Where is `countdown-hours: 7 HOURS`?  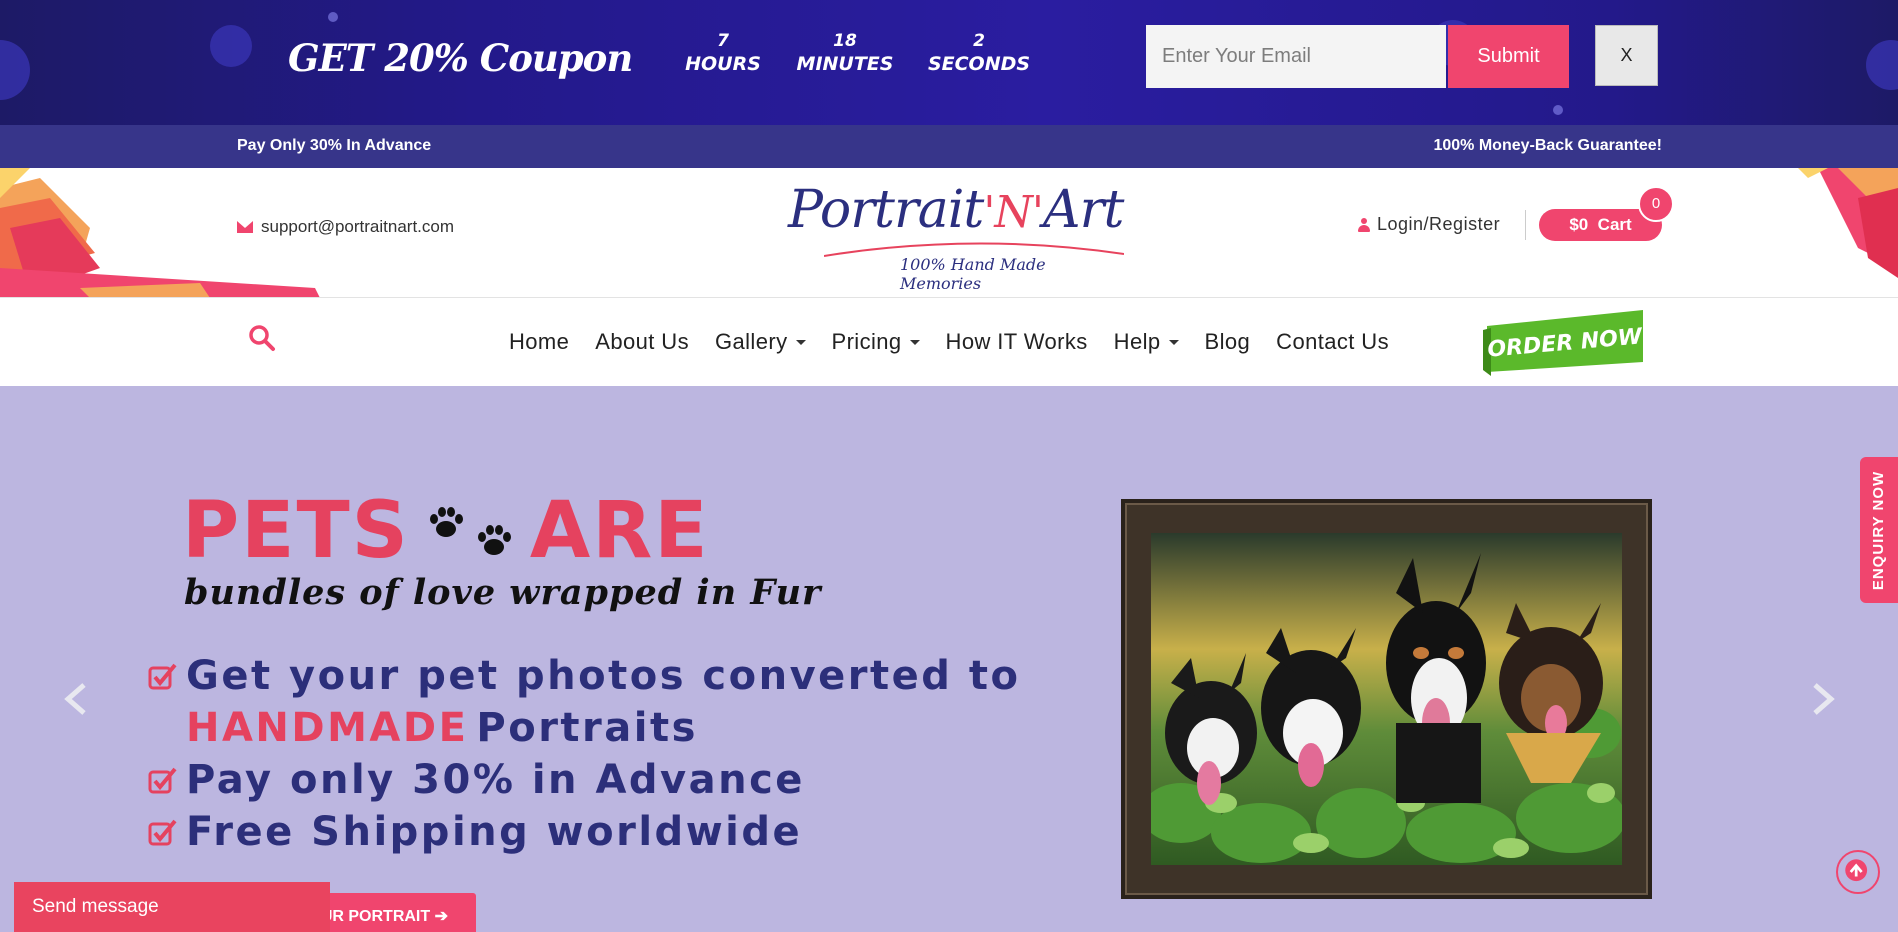 countdown-hours: 7 HOURS is located at coordinates (723, 53).